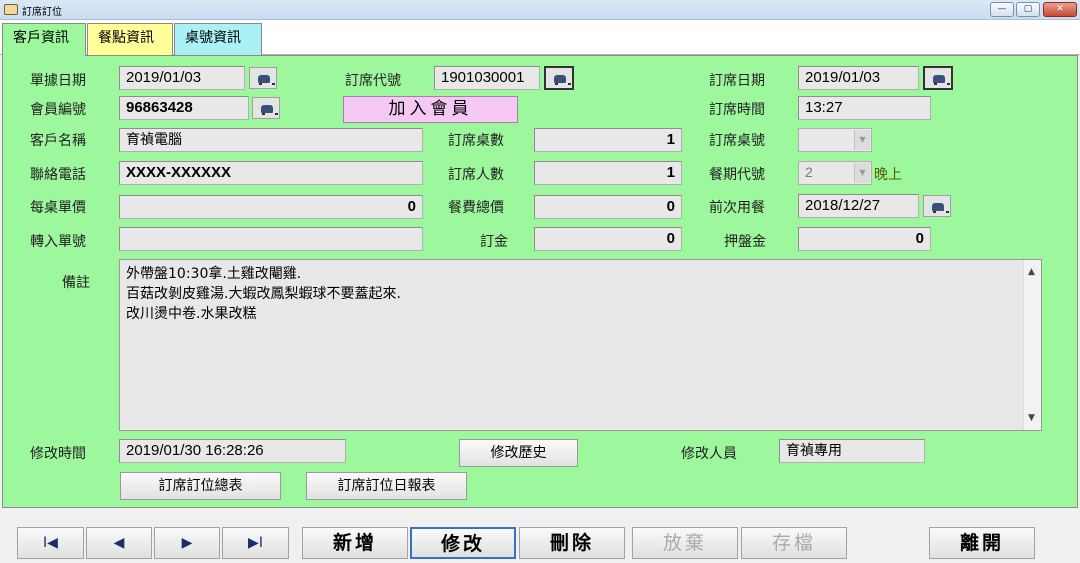 The image size is (1080, 563). I want to click on plate-deposit-field: 0, so click(864, 239).